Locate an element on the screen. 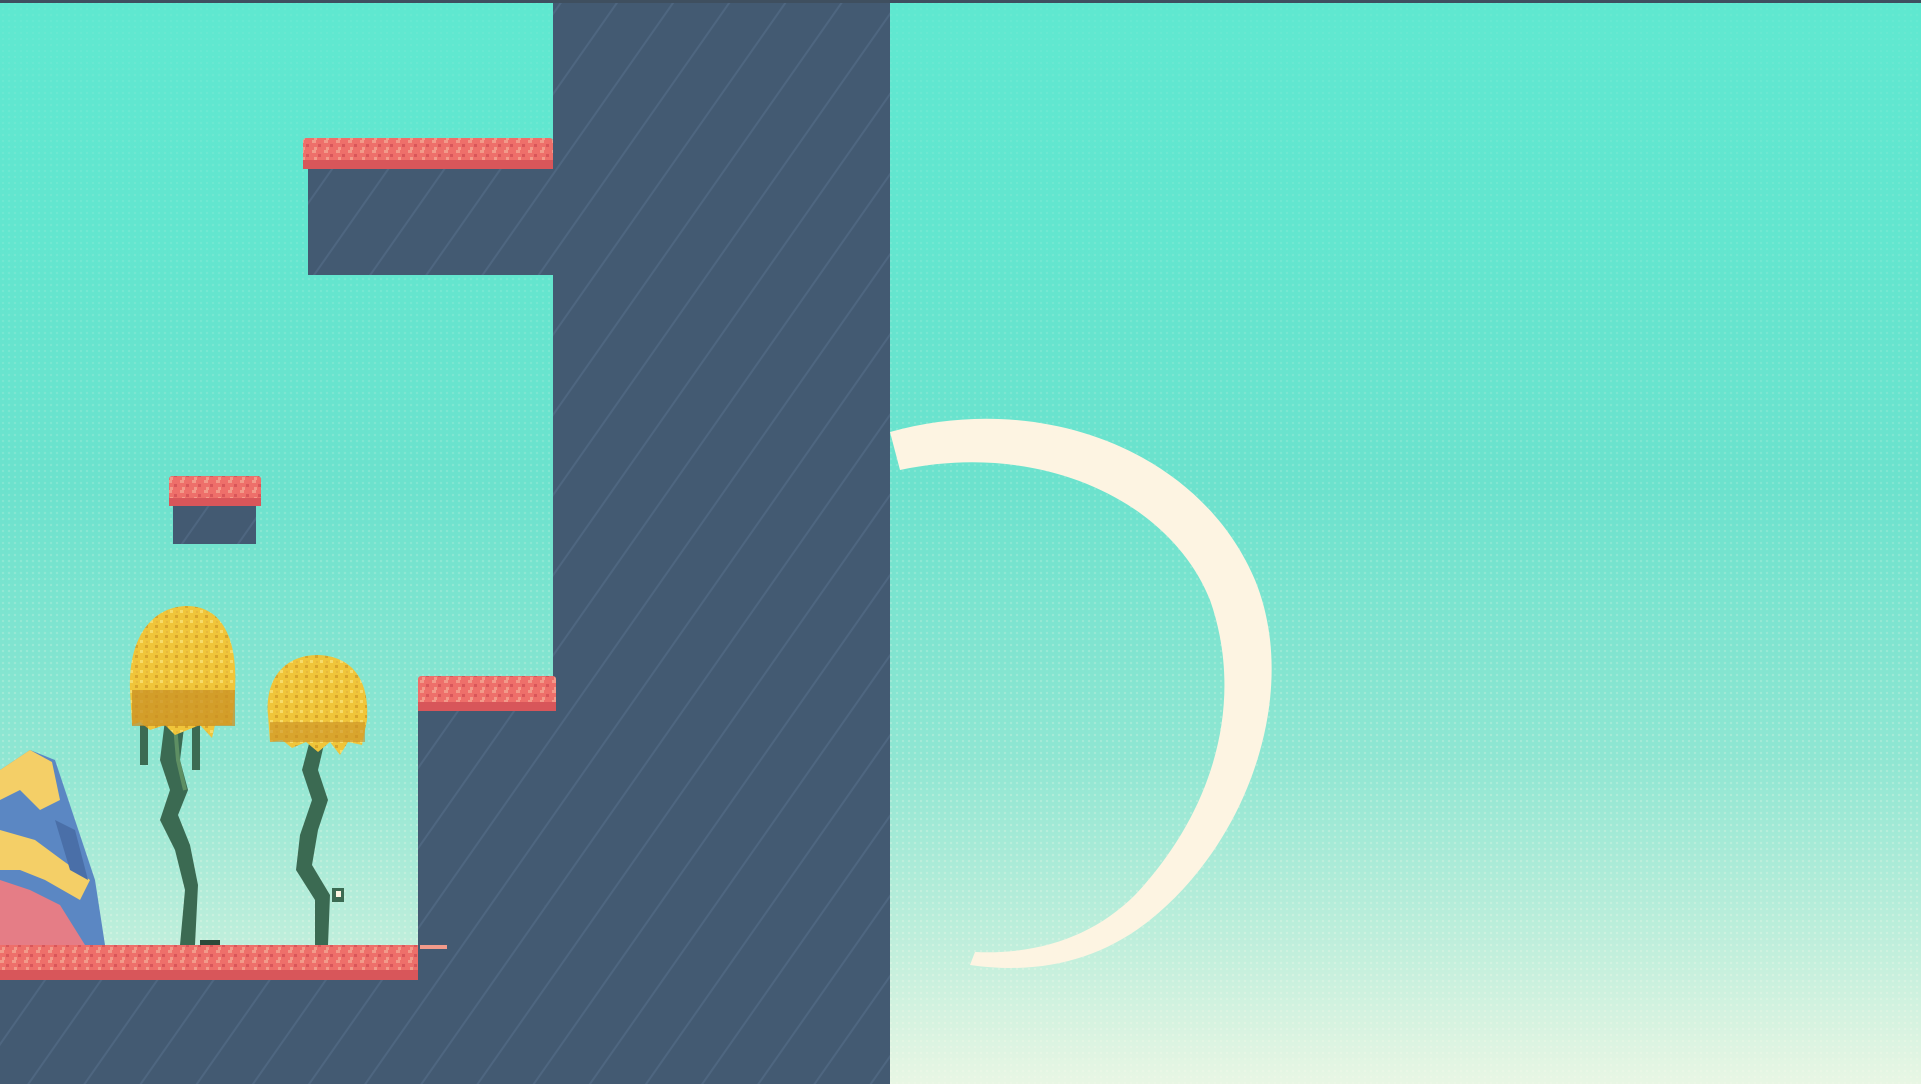 The width and height of the screenshot is (1921, 1084). middle-grass-ledge is located at coordinates (488, 880).